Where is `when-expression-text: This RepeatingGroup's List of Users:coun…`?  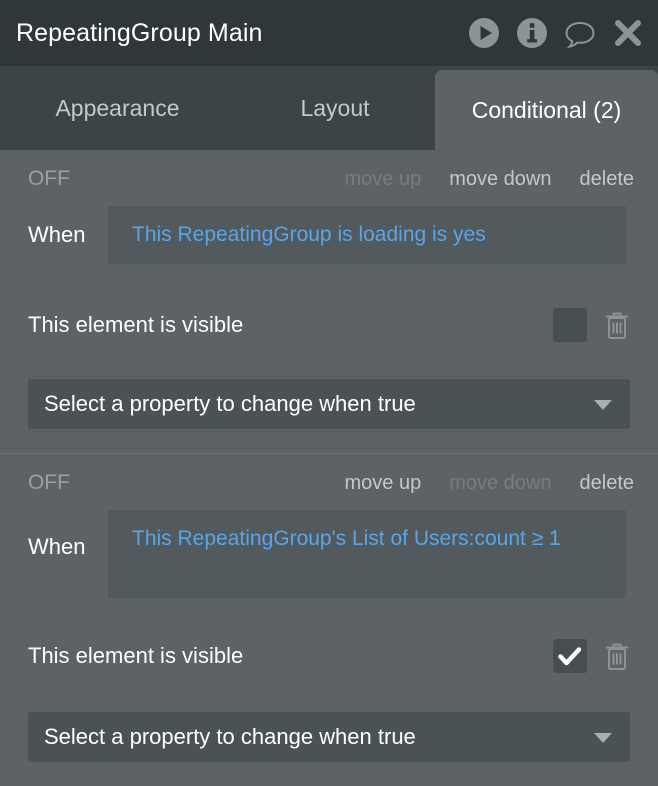
when-expression-text: This RepeatingGroup's List of Users:coun… is located at coordinates (346, 538).